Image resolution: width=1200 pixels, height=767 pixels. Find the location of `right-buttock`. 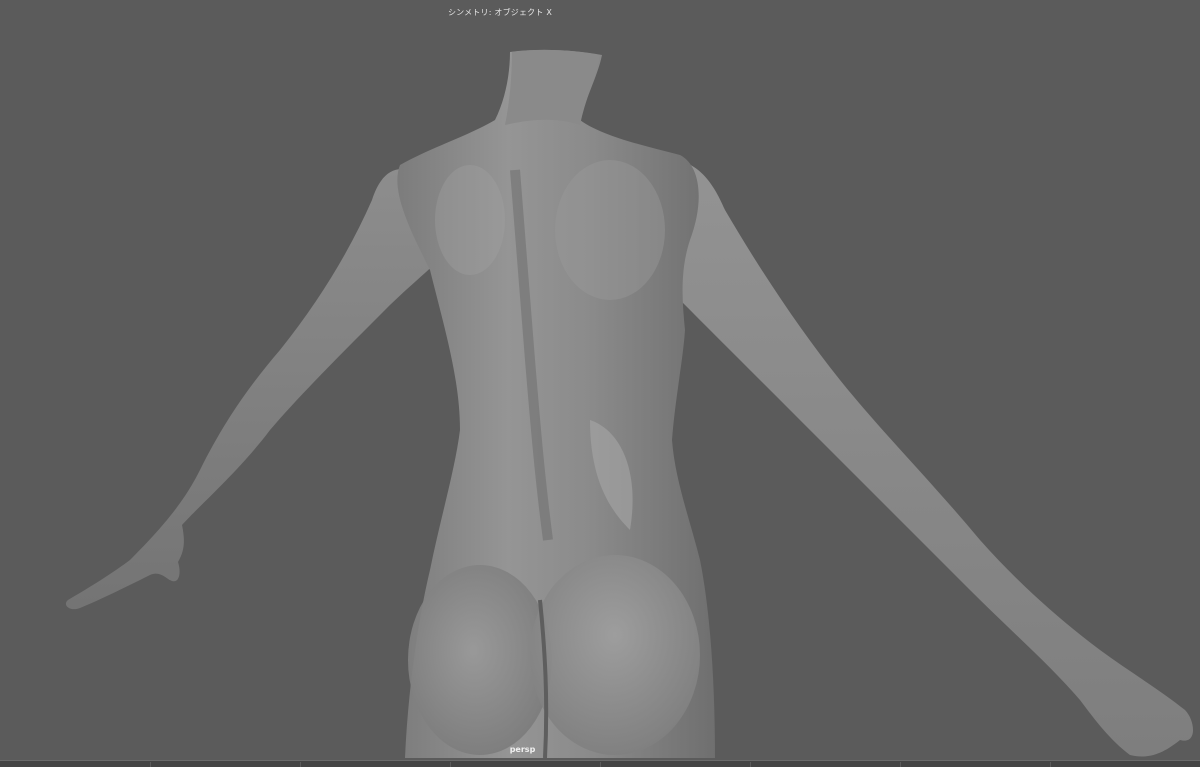

right-buttock is located at coordinates (615, 655).